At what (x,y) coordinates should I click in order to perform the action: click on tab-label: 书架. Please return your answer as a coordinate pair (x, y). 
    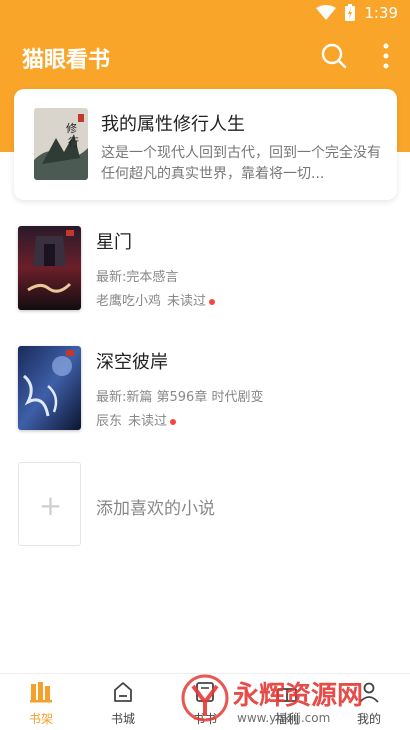
    Looking at the image, I should click on (40, 719).